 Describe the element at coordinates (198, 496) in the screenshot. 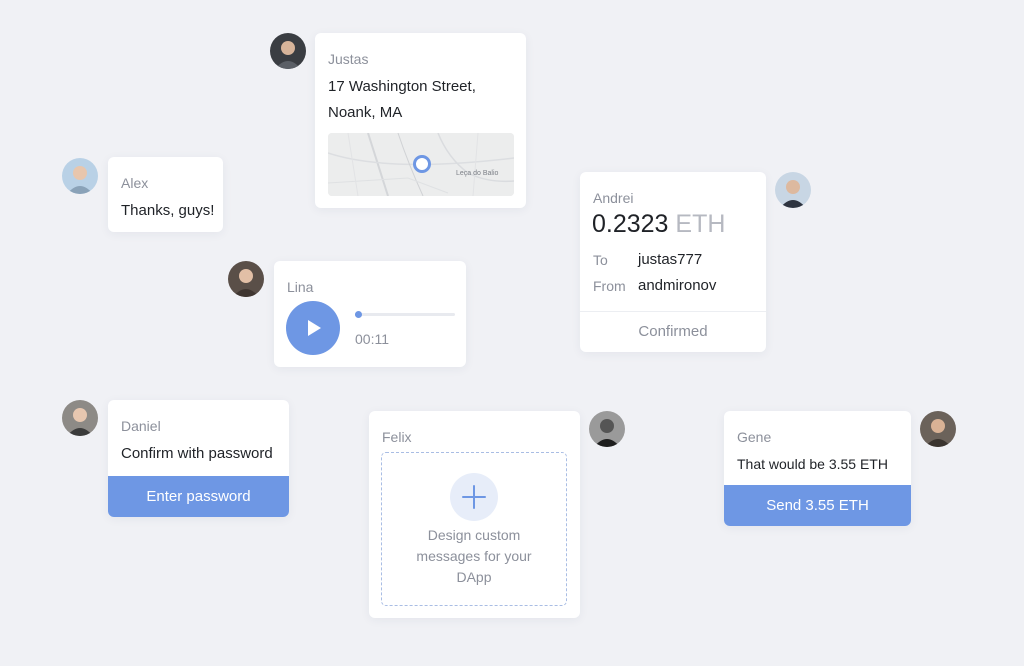

I see `enter-password-button: Enter password` at that location.